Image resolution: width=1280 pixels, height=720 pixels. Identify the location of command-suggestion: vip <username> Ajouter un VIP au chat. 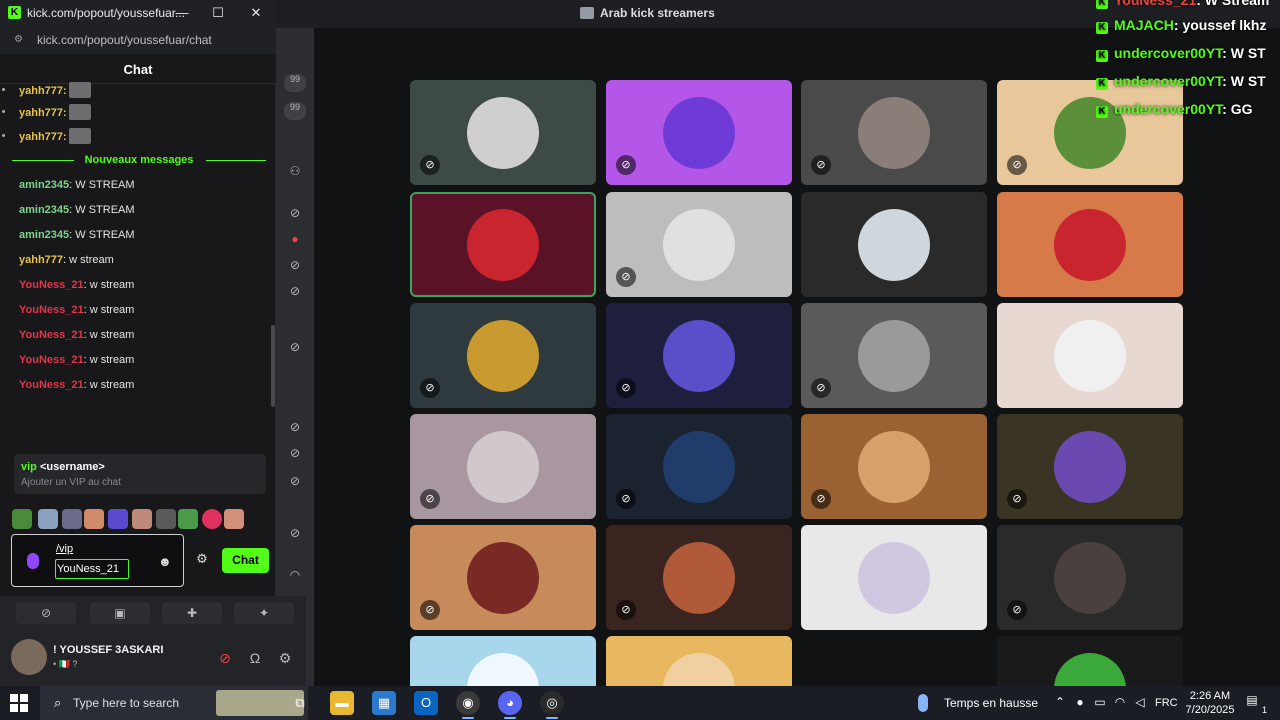
(140, 474).